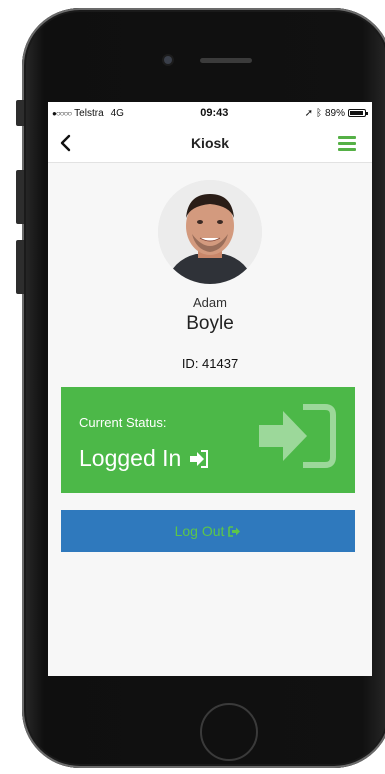 The width and height of the screenshot is (385, 774). Describe the element at coordinates (234, 531) in the screenshot. I see `sign-out-icon` at that location.